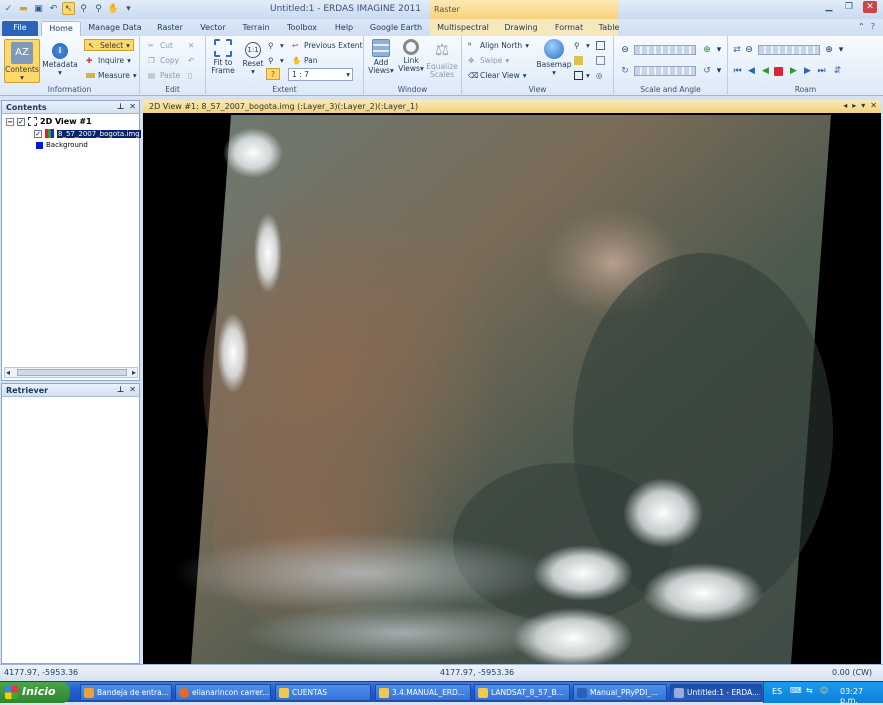 Image resolution: width=883 pixels, height=705 pixels. I want to click on tree-background-node: Background, so click(62, 145).